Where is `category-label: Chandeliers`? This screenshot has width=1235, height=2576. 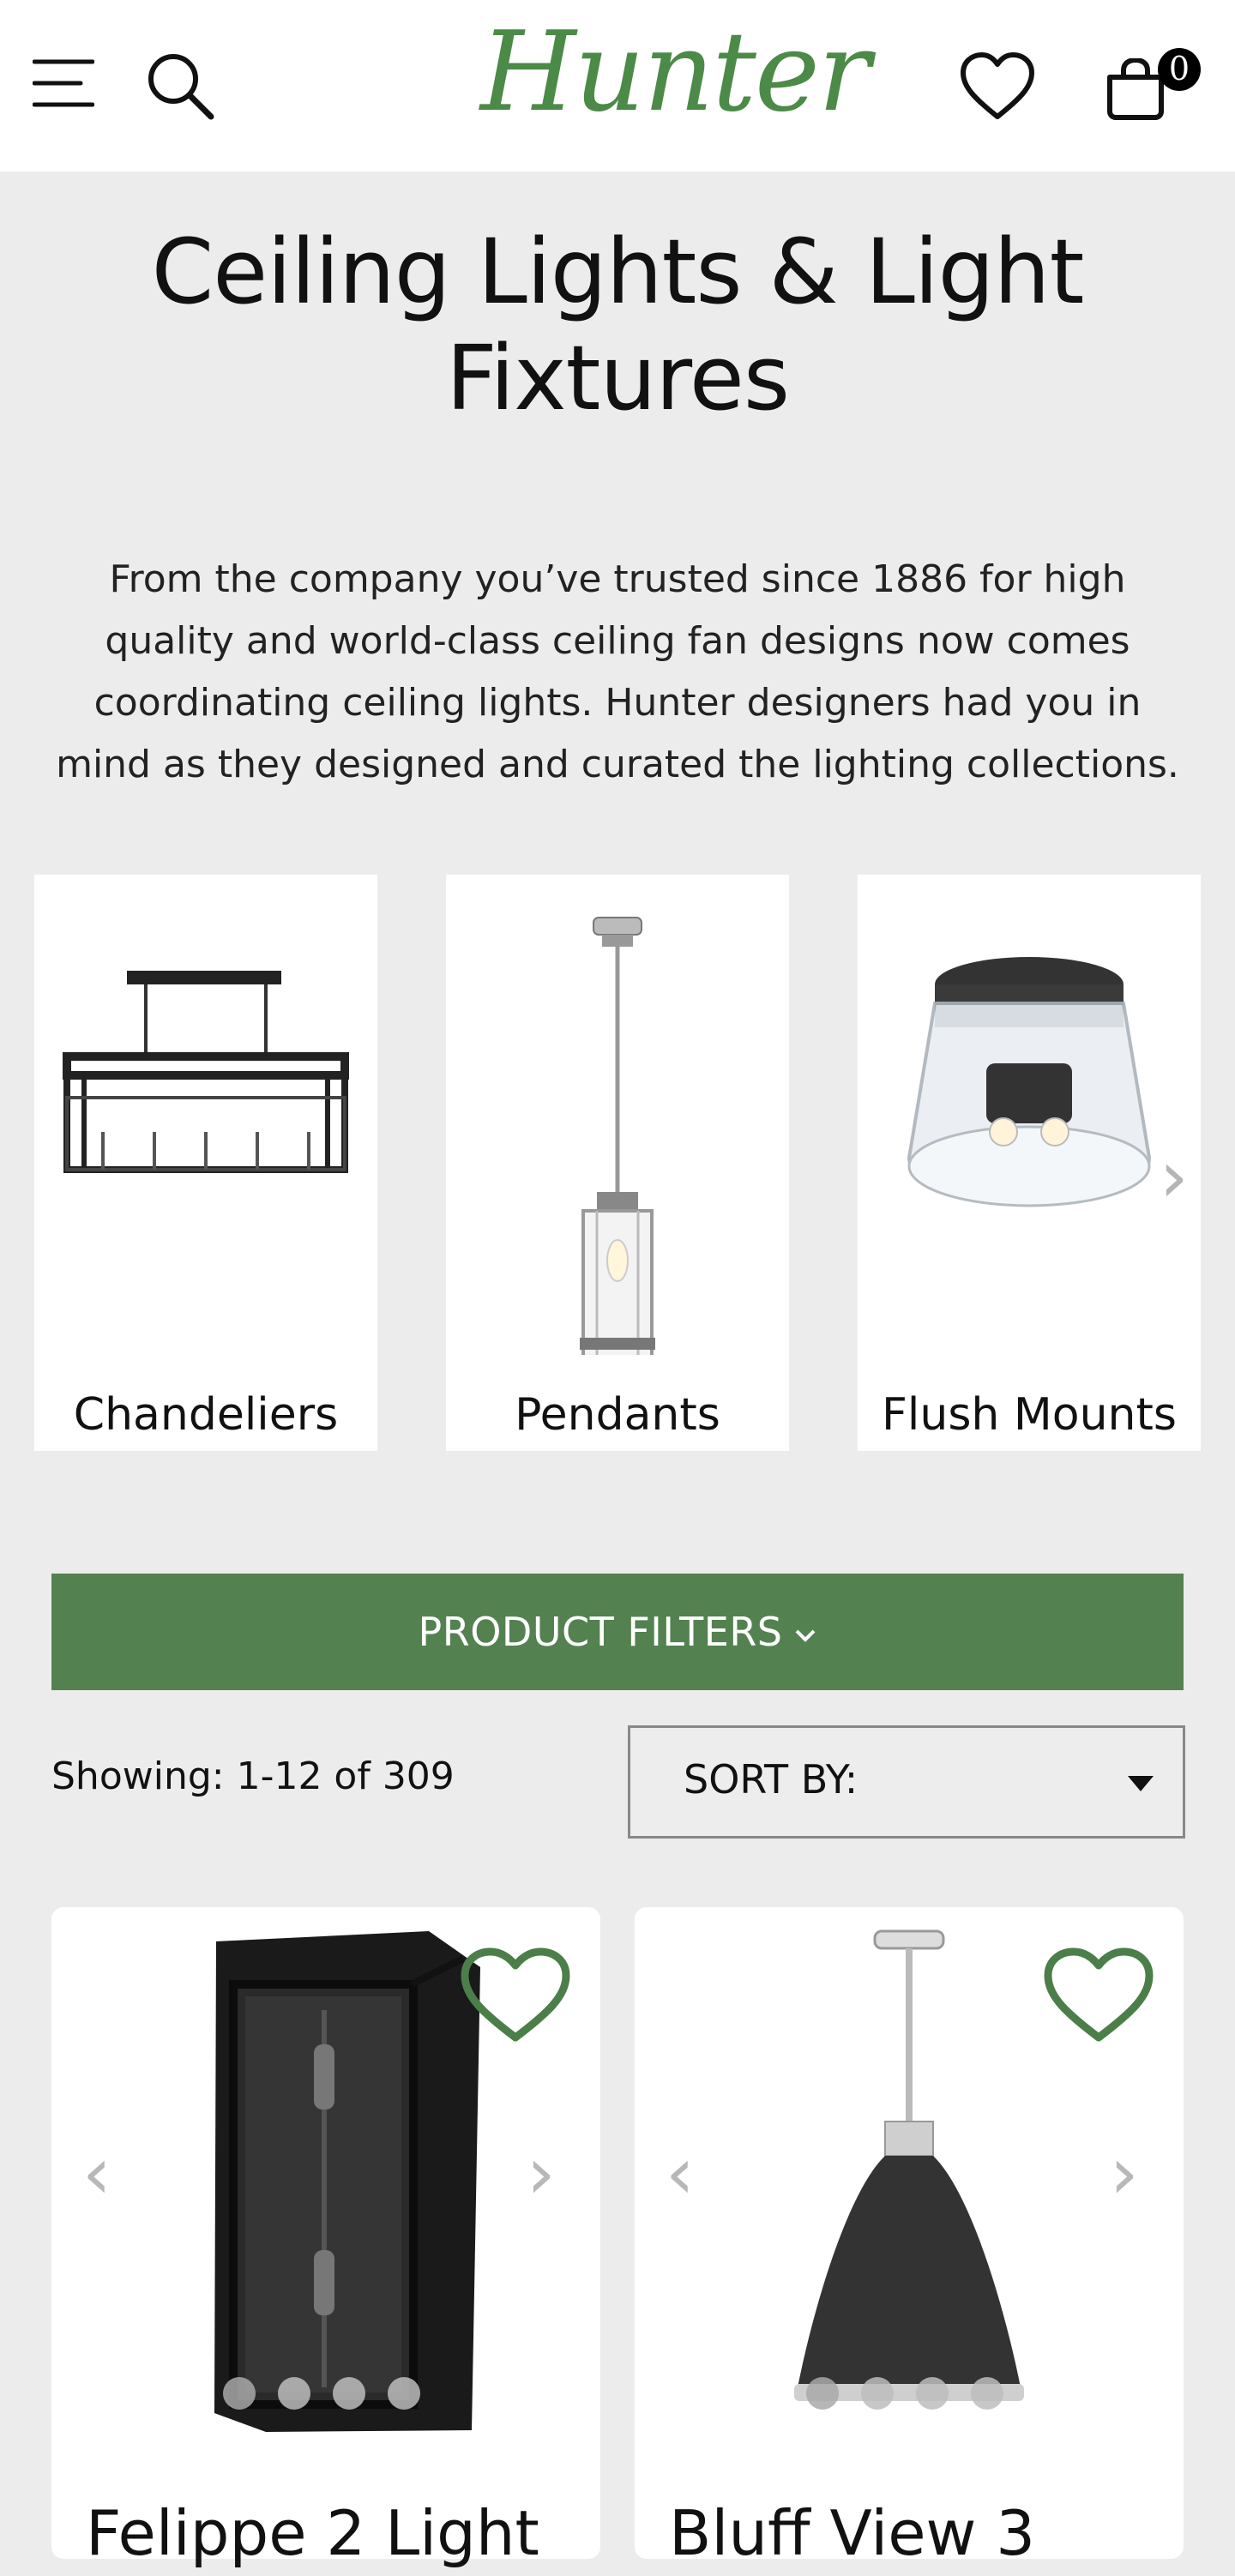 category-label: Chandeliers is located at coordinates (206, 1415).